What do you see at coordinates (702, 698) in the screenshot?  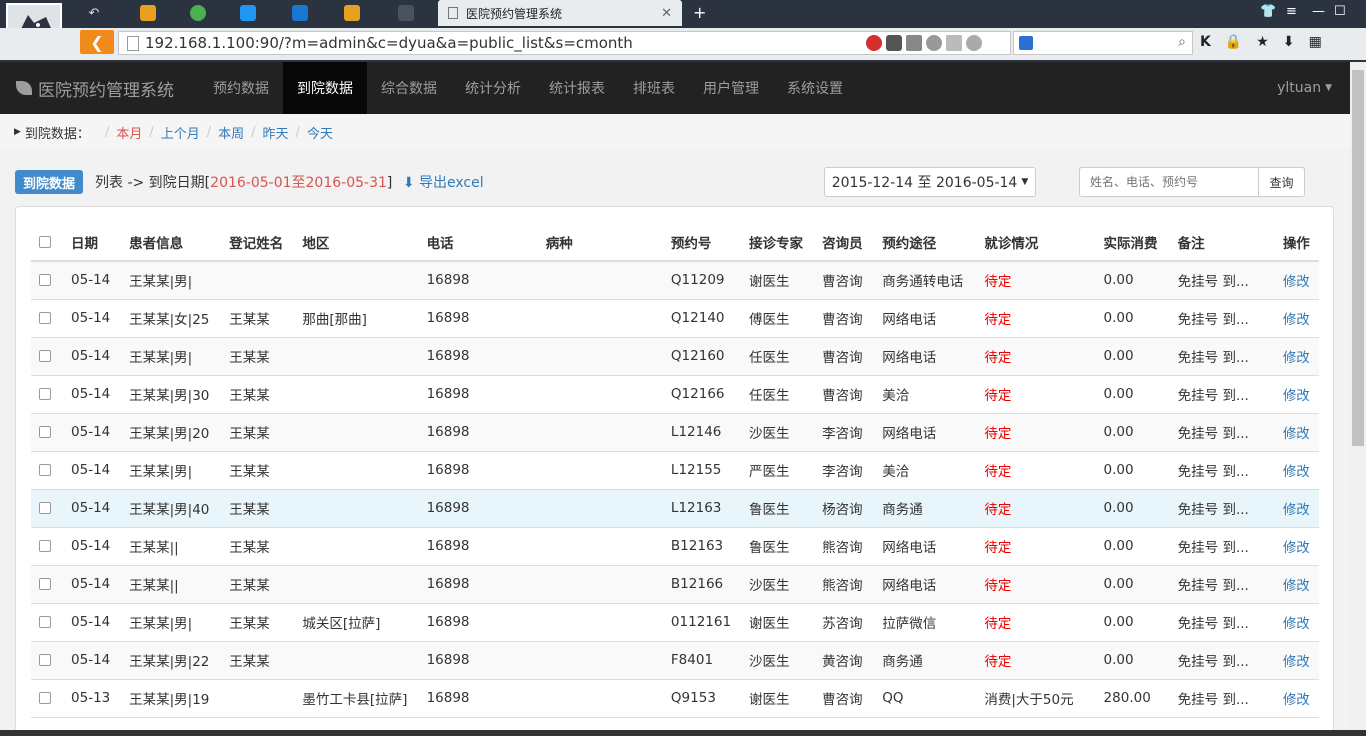 I see `table-cell: Q9153` at bounding box center [702, 698].